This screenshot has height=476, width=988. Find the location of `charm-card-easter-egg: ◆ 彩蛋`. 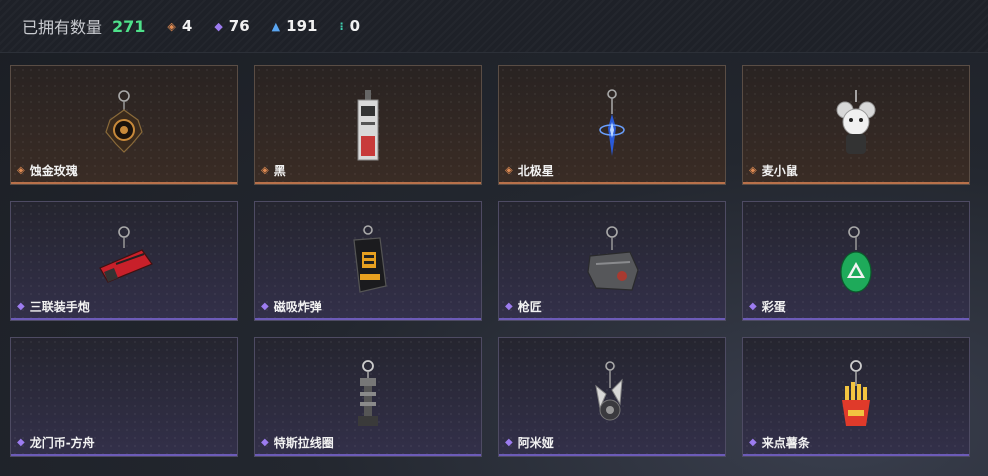

charm-card-easter-egg: ◆ 彩蛋 is located at coordinates (856, 261).